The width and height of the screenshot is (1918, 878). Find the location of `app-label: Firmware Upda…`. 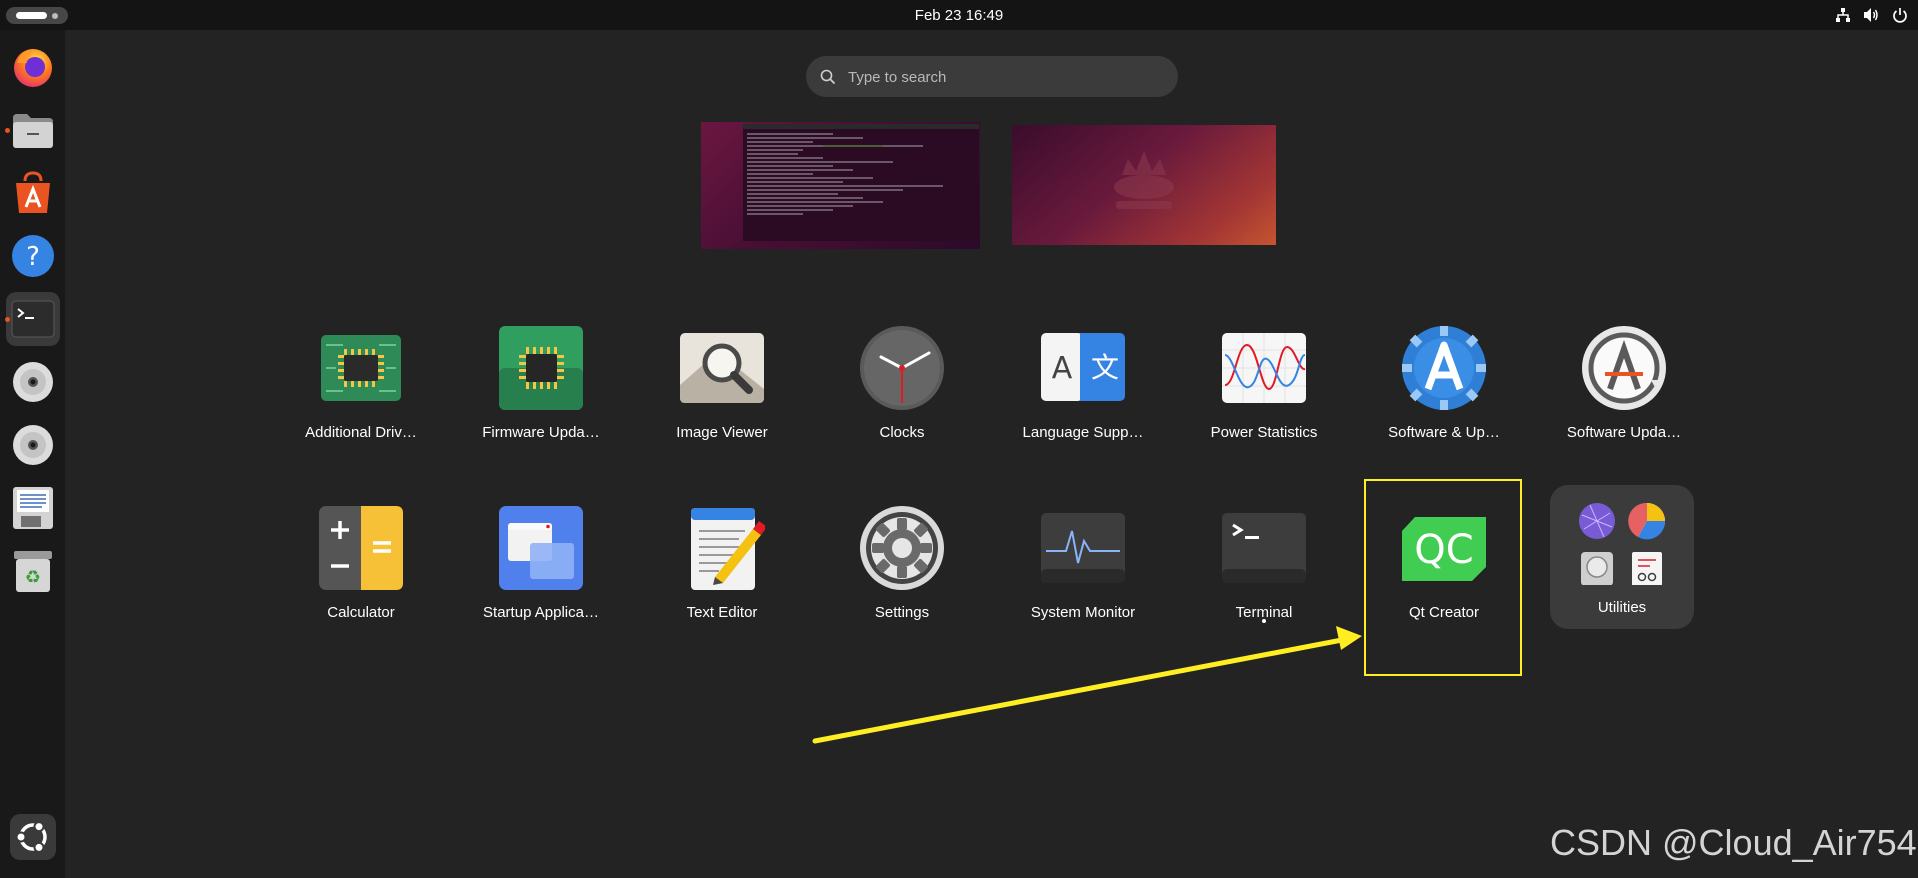

app-label: Firmware Upda… is located at coordinates (541, 432).